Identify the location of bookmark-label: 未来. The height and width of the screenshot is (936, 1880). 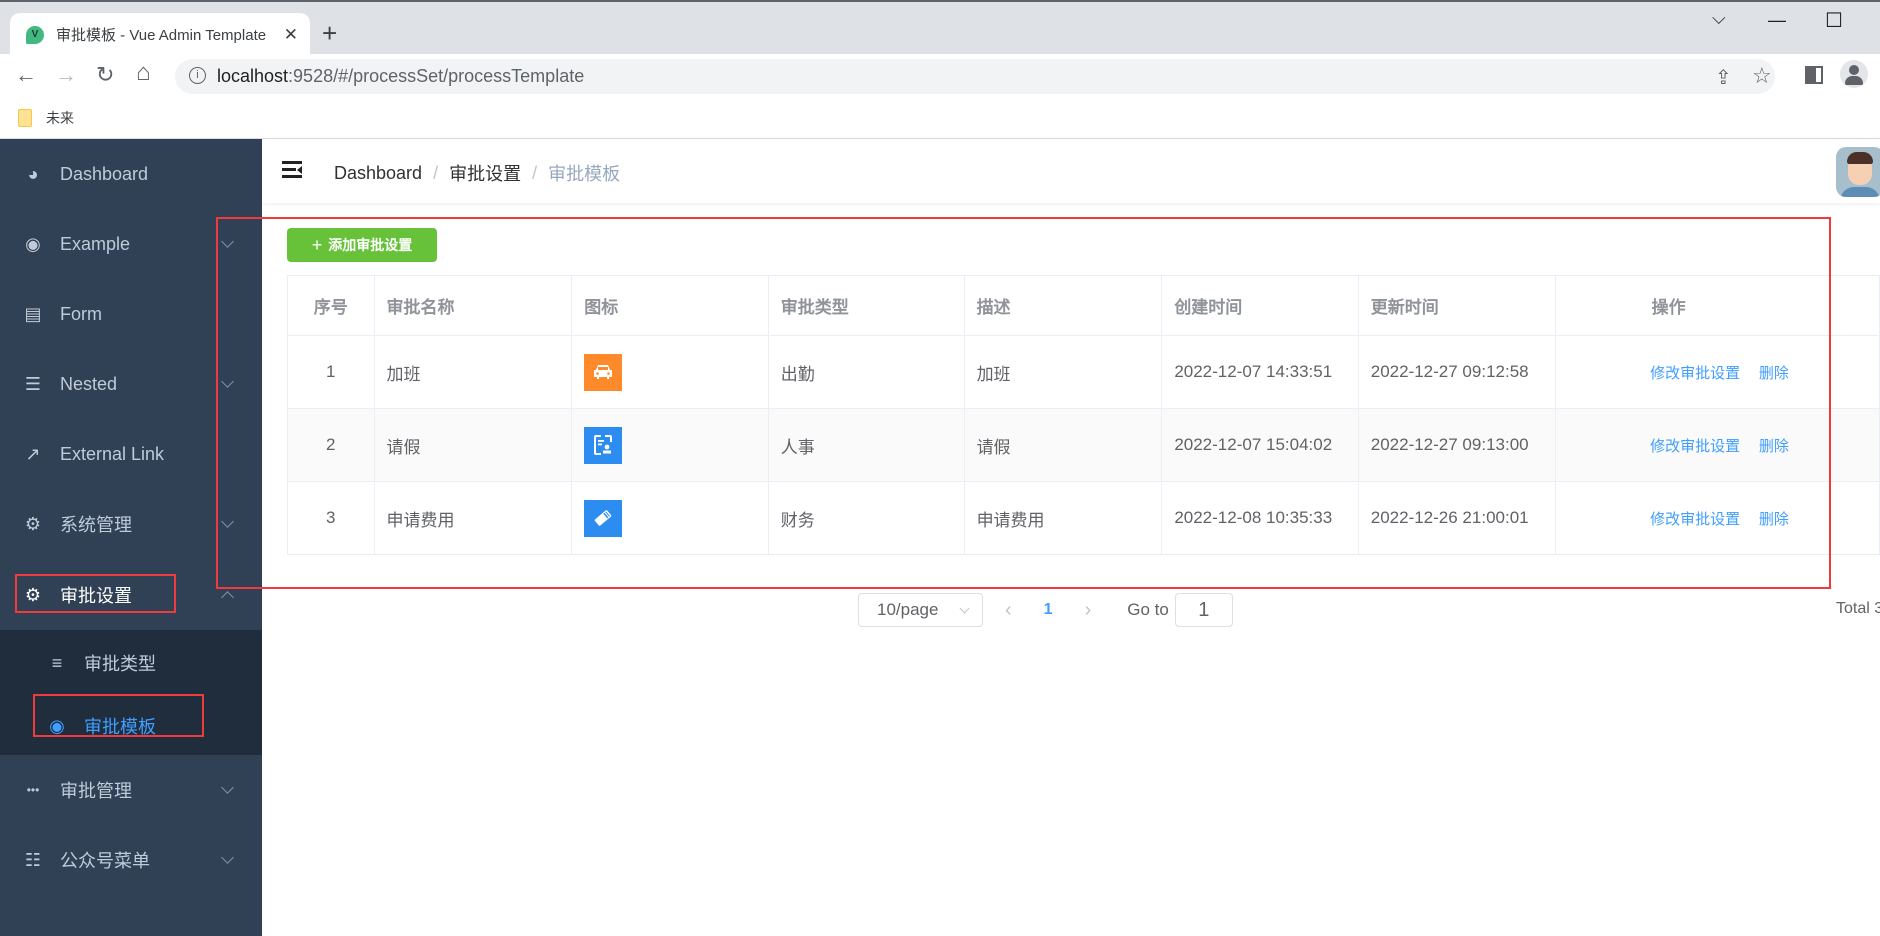
(60, 118).